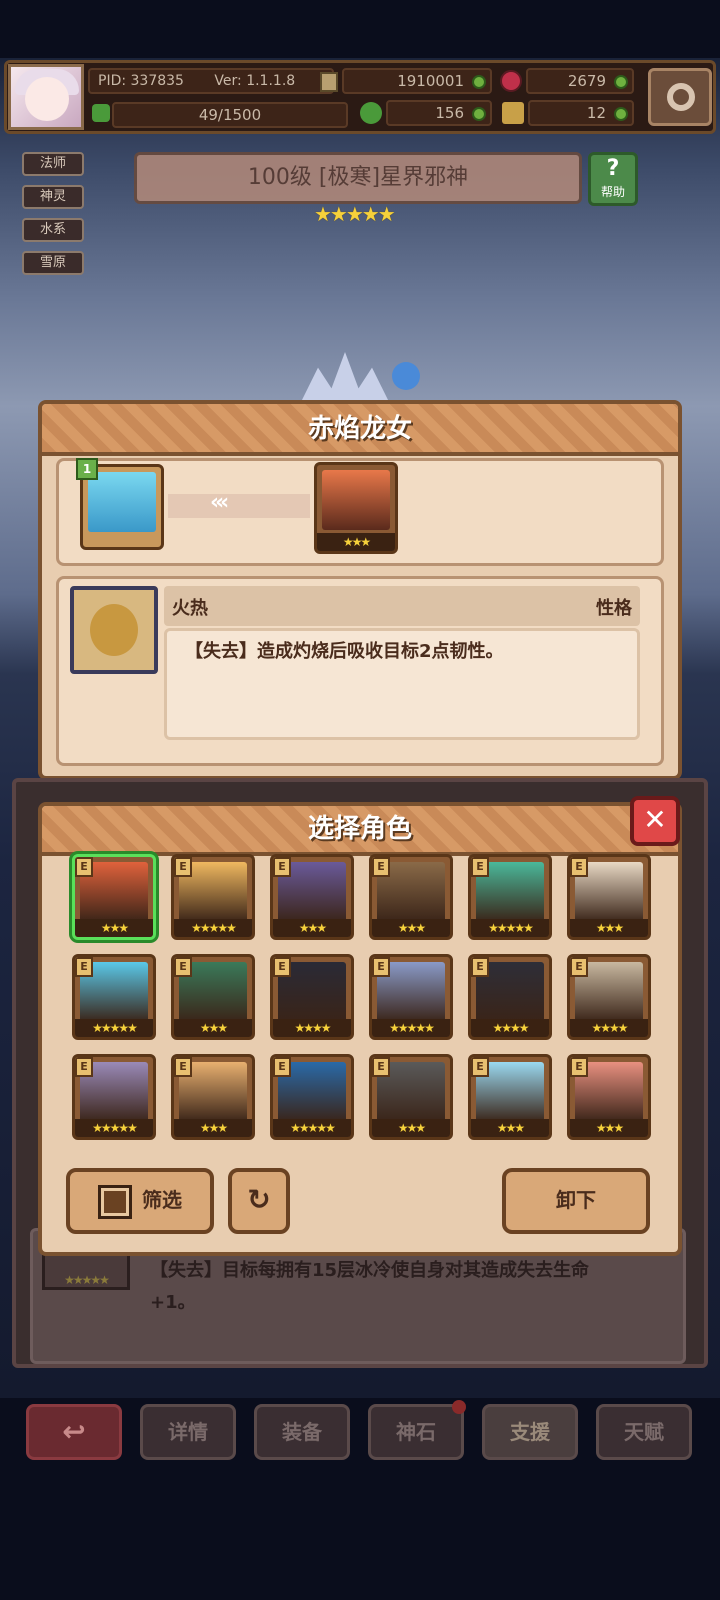 The image size is (720, 1600). I want to click on background-card-stars: ★★★★★, so click(87, 1280).